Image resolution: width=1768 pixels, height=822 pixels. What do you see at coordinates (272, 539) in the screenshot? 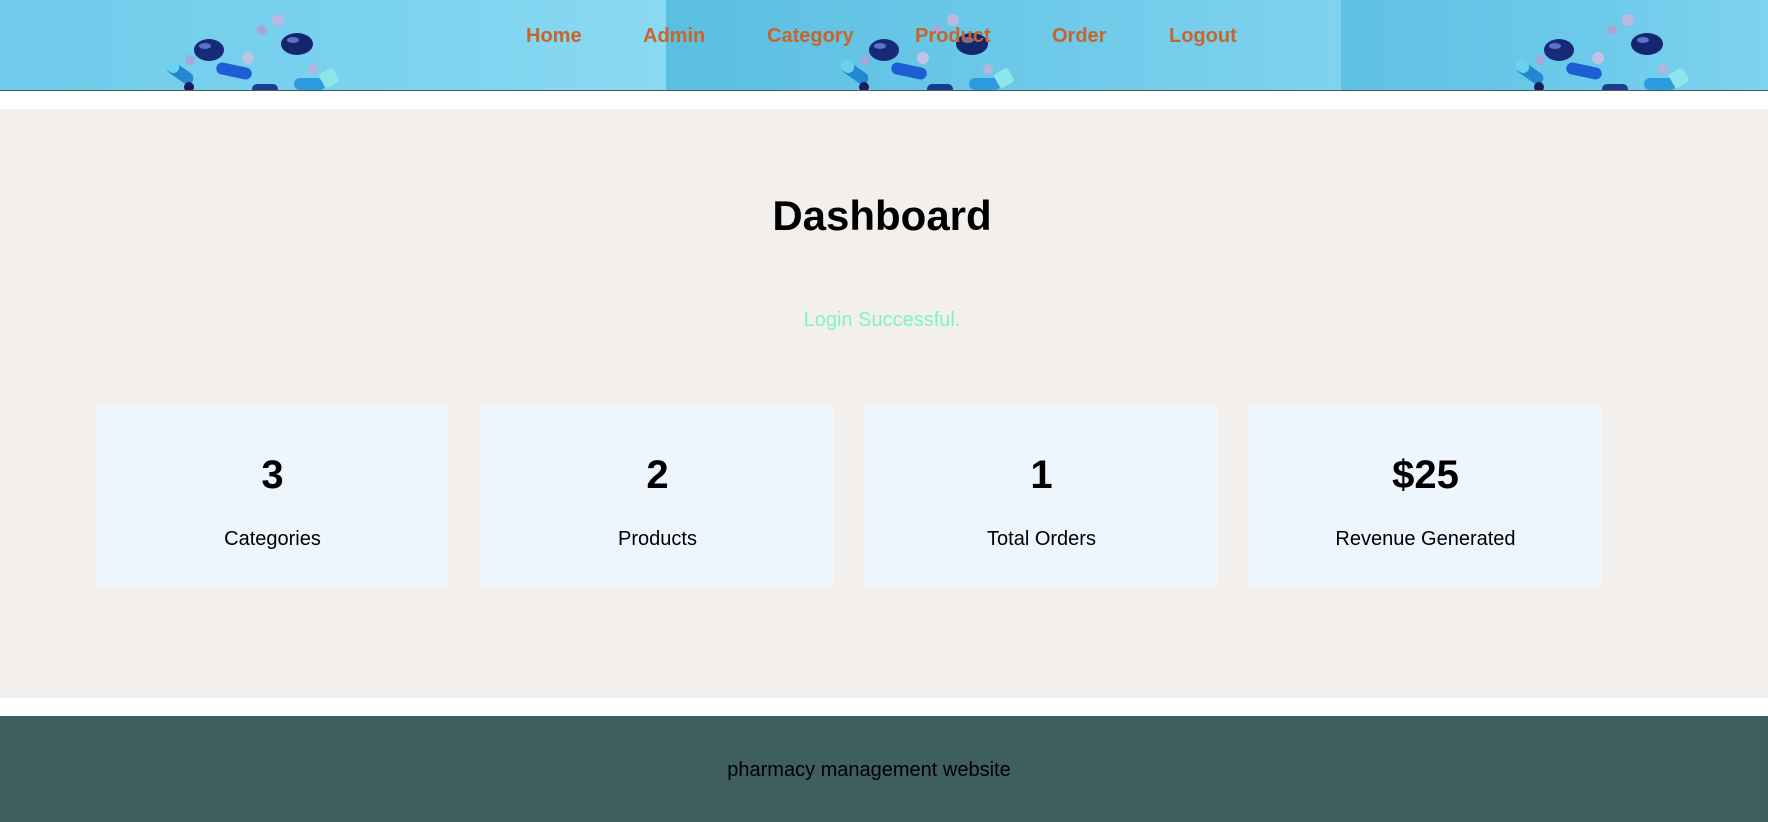
I see `stat-label: Categories` at bounding box center [272, 539].